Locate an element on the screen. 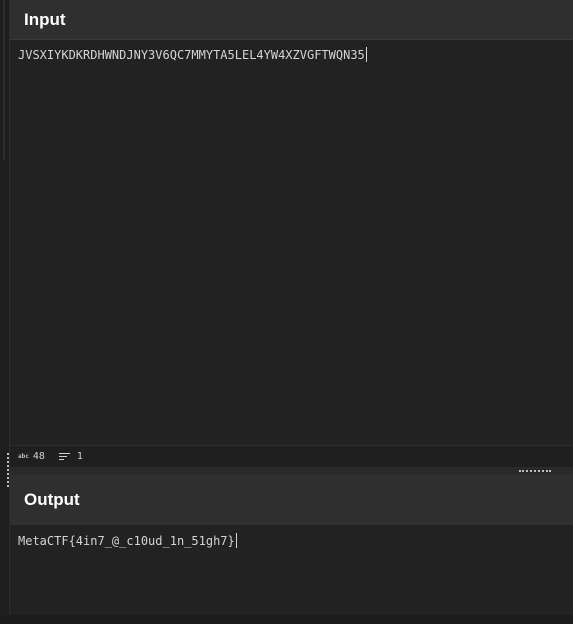 The image size is (573, 624). horizontal-resize-handle is located at coordinates (535, 472).